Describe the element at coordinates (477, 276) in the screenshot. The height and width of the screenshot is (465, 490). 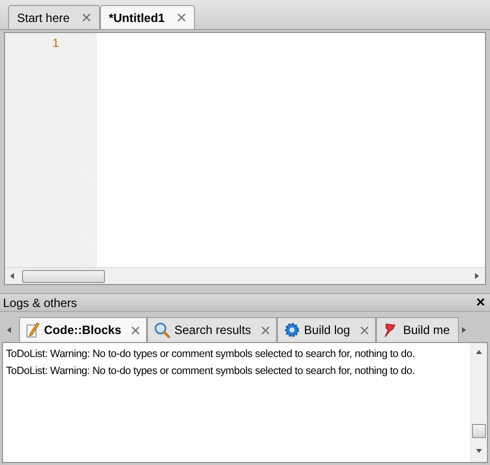
I see `scroll-right-icon` at that location.